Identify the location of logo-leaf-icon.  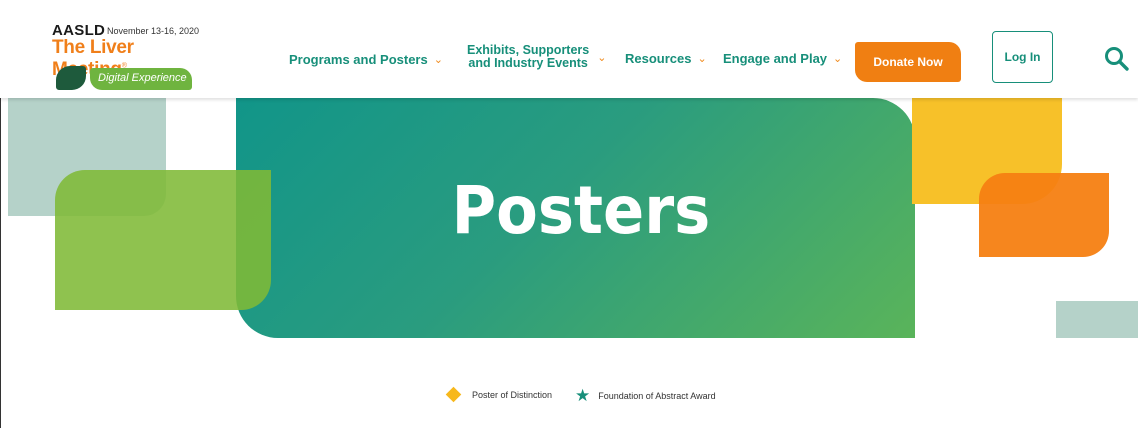
(71, 78).